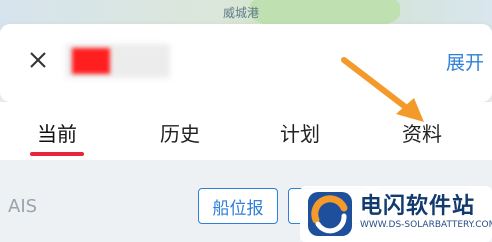 This screenshot has width=492, height=242. Describe the element at coordinates (330, 214) in the screenshot. I see `watermark-logo-icon` at that location.